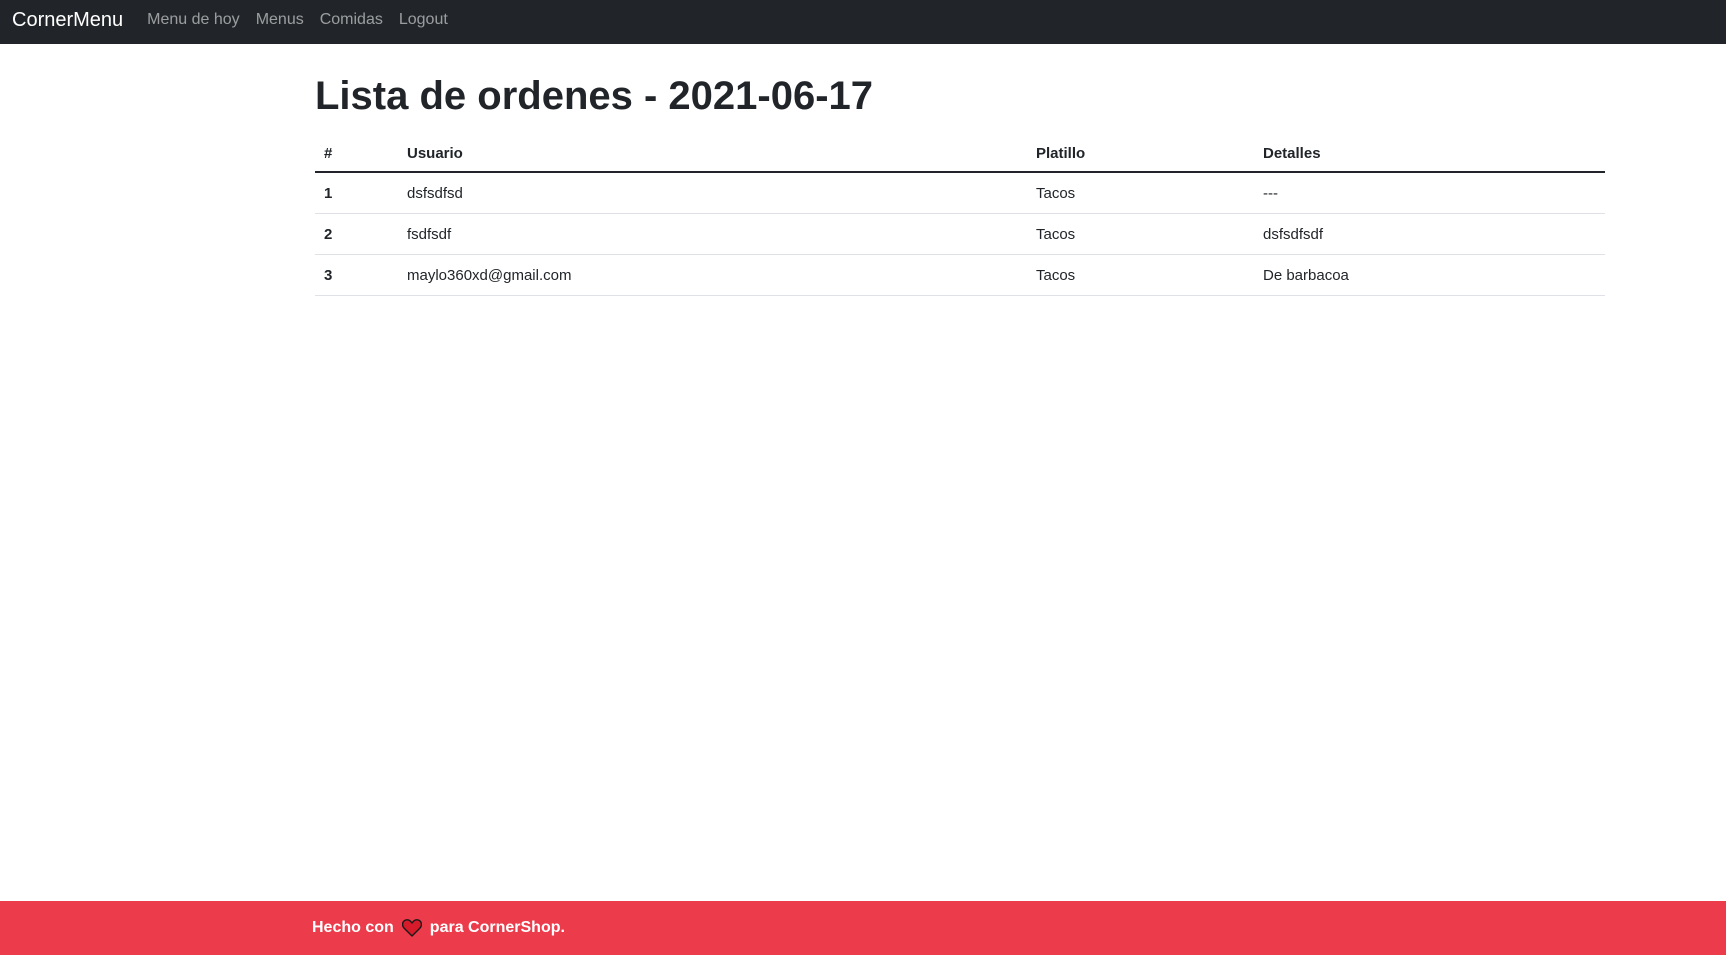 The width and height of the screenshot is (1726, 955). What do you see at coordinates (351, 22) in the screenshot?
I see `nav-link-comidas: Comidas` at bounding box center [351, 22].